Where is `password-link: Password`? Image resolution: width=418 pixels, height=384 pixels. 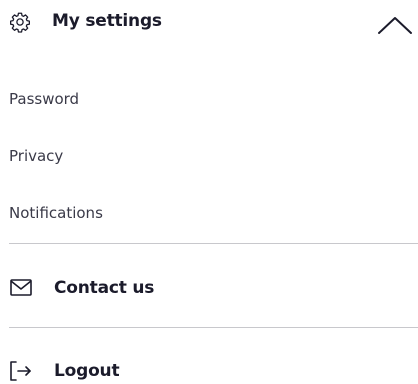 password-link: Password is located at coordinates (44, 99).